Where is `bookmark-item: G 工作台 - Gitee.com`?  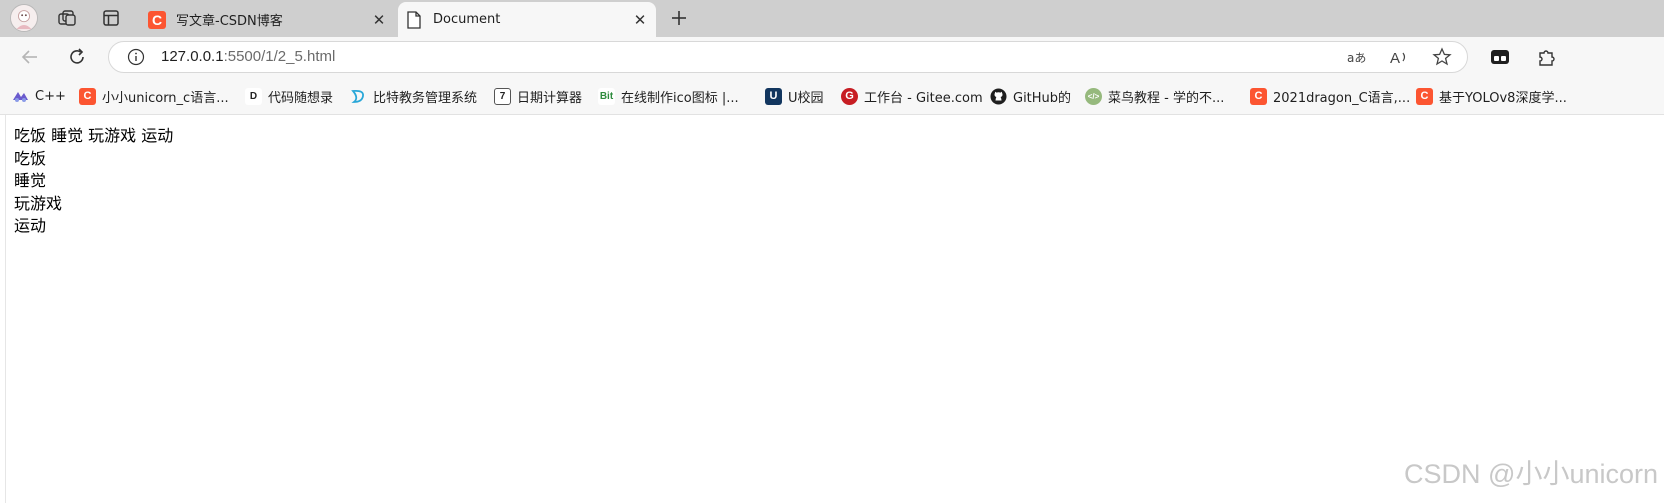
bookmark-item: G 工作台 - Gitee.com is located at coordinates (912, 96).